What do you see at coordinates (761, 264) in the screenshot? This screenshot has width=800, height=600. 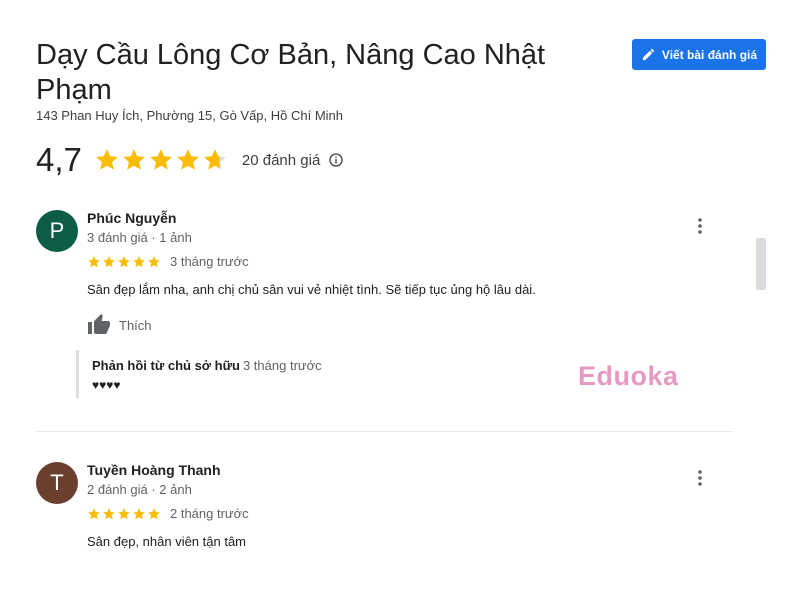 I see `scrollbar-thumb` at bounding box center [761, 264].